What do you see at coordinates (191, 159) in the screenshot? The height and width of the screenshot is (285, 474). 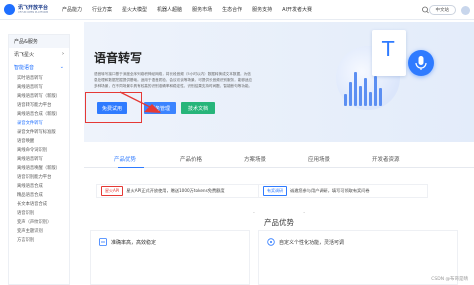 I see `tab-pricing: 产品价格` at bounding box center [191, 159].